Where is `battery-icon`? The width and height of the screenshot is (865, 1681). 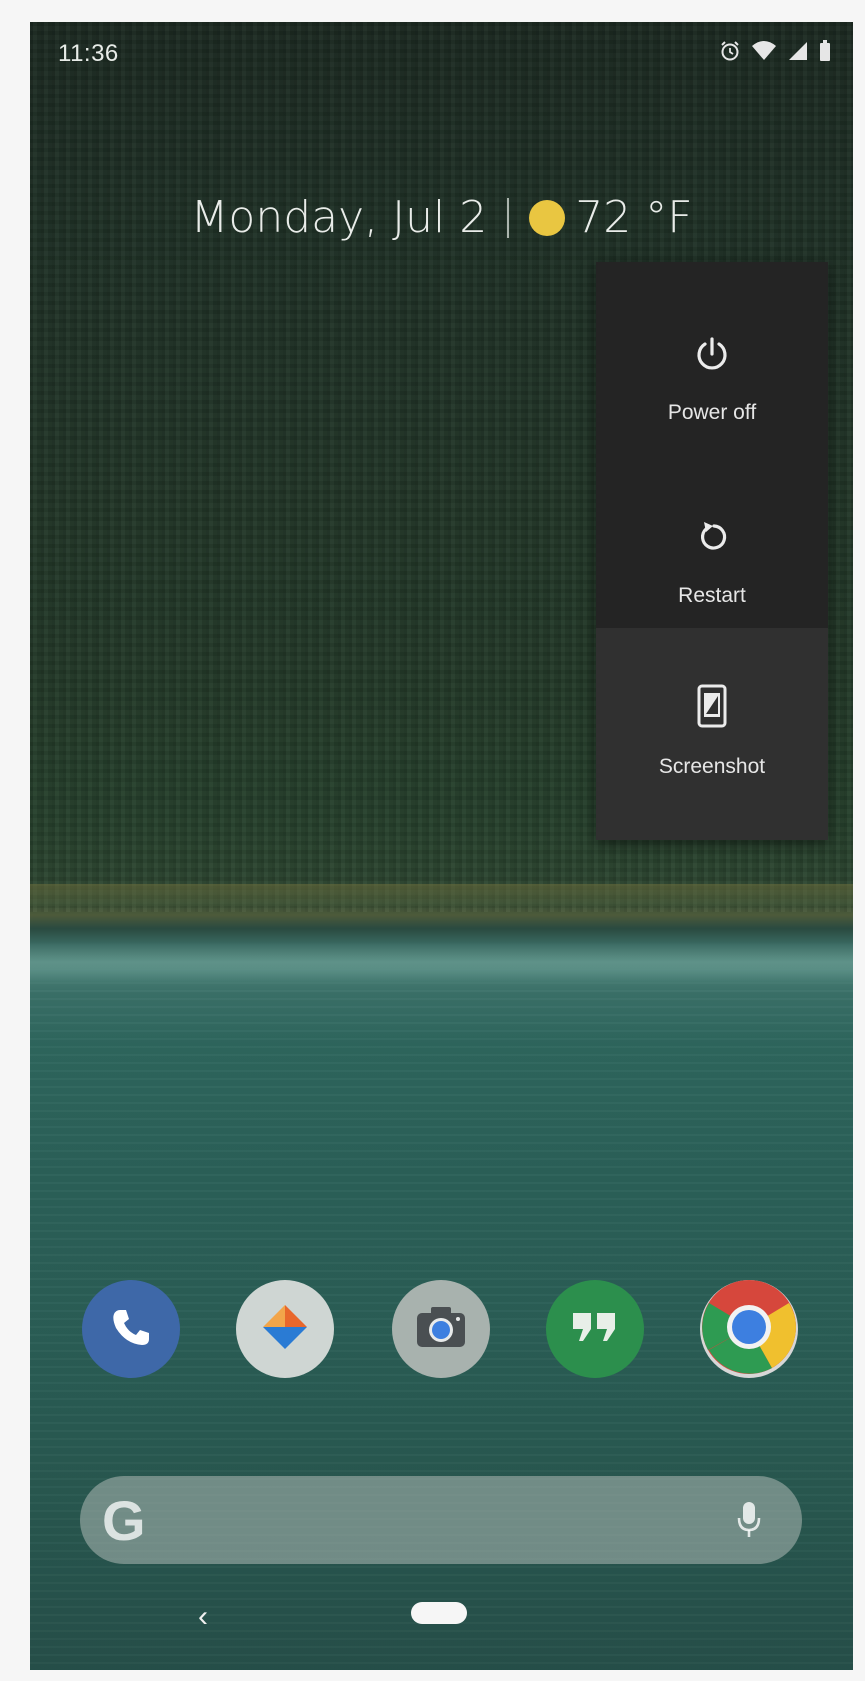 battery-icon is located at coordinates (825, 51).